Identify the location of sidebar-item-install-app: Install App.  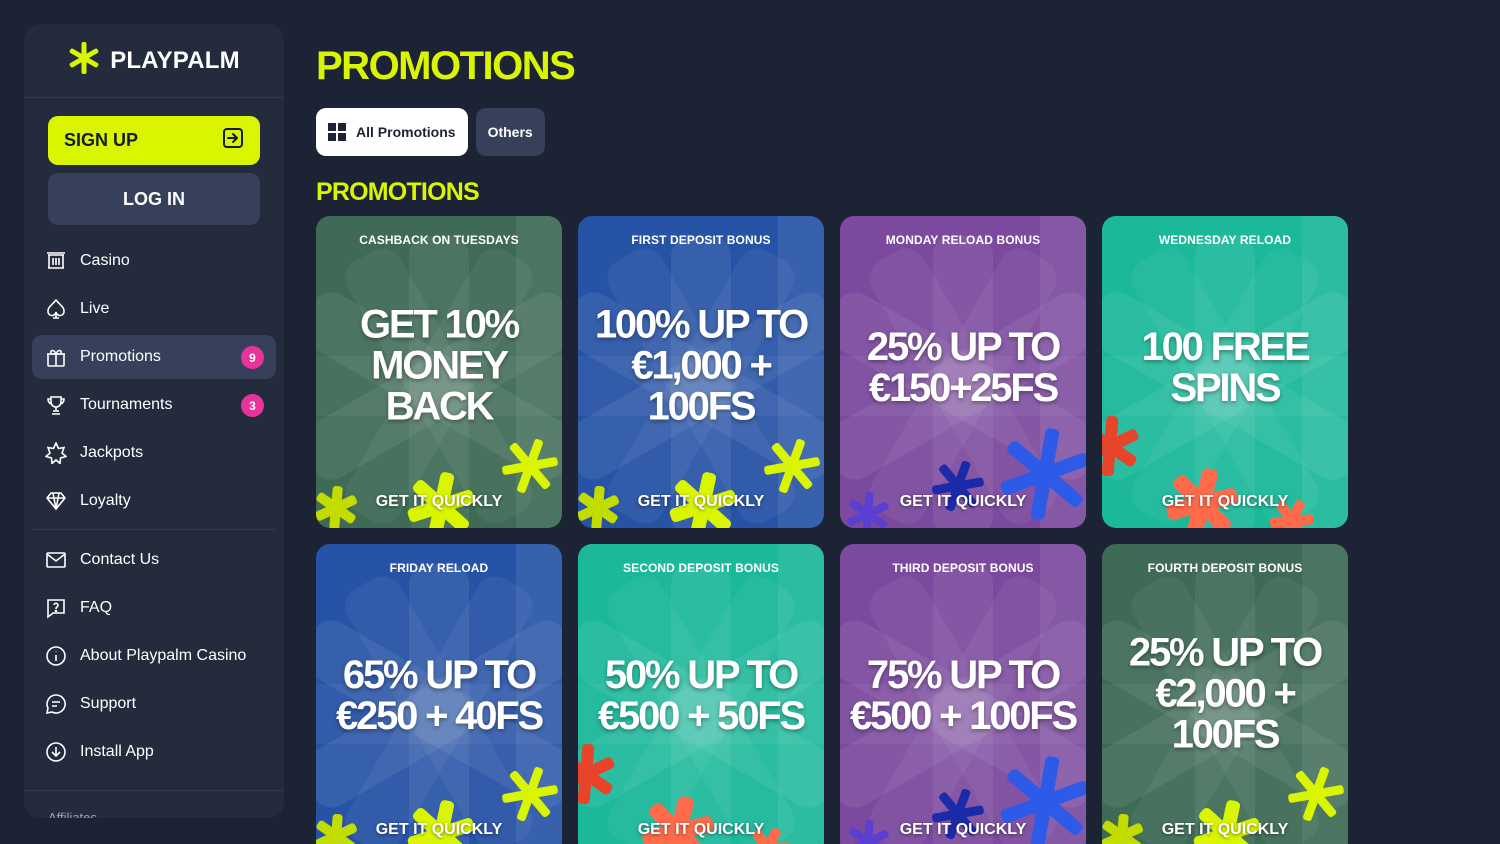
(154, 752).